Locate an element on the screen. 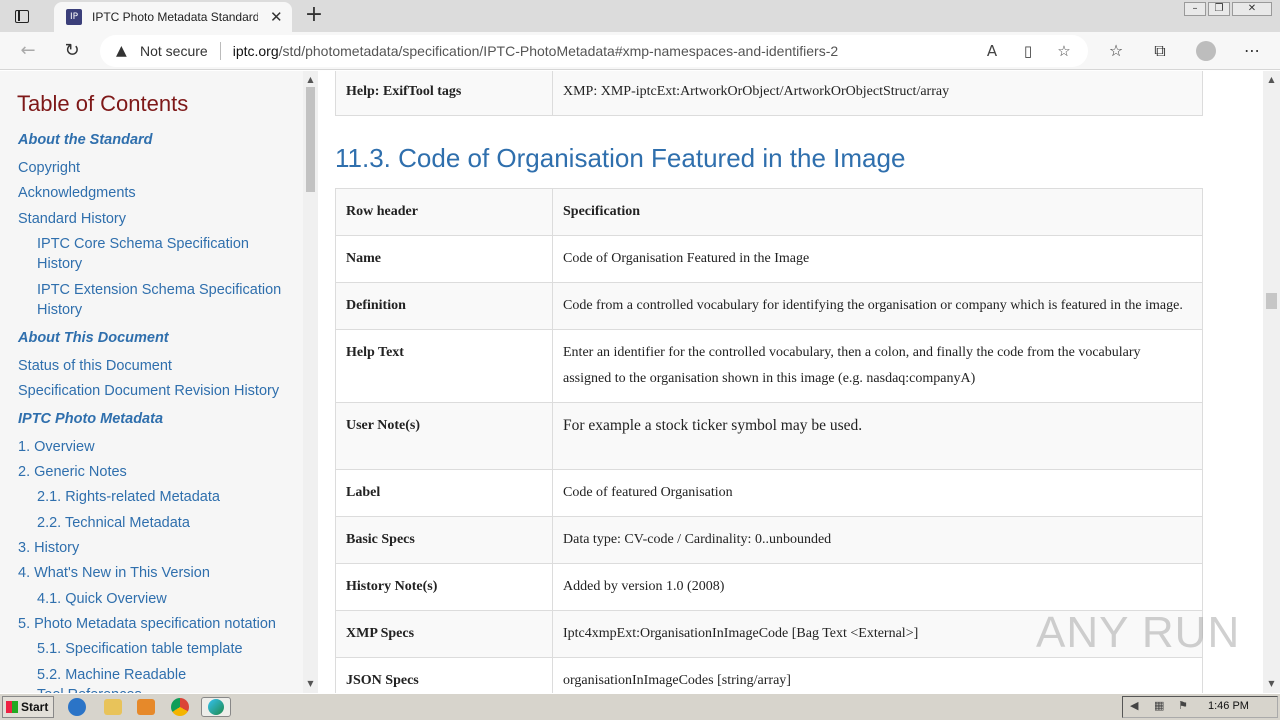  toc-link: Copyright is located at coordinates (49, 168).